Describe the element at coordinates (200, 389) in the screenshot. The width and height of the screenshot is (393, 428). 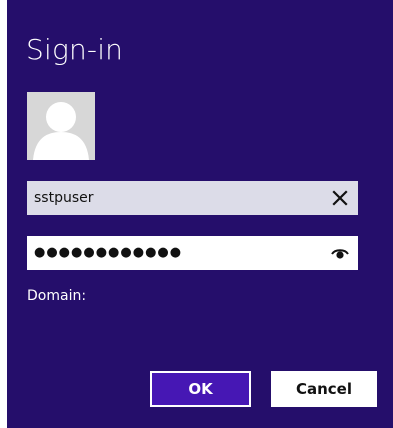
I see `ok-button: OK` at that location.